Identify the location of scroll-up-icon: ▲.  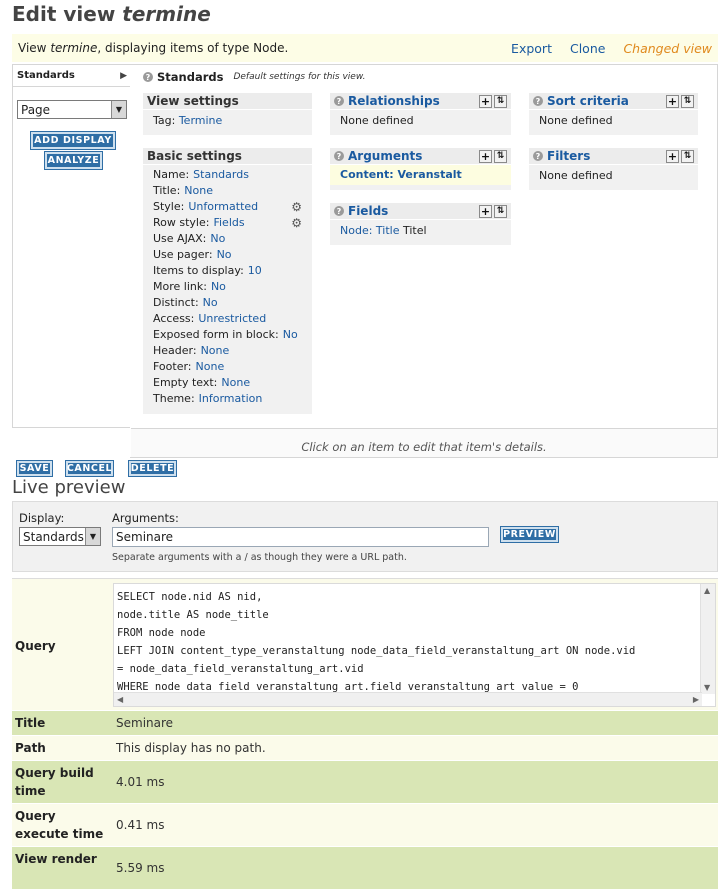
(707, 590).